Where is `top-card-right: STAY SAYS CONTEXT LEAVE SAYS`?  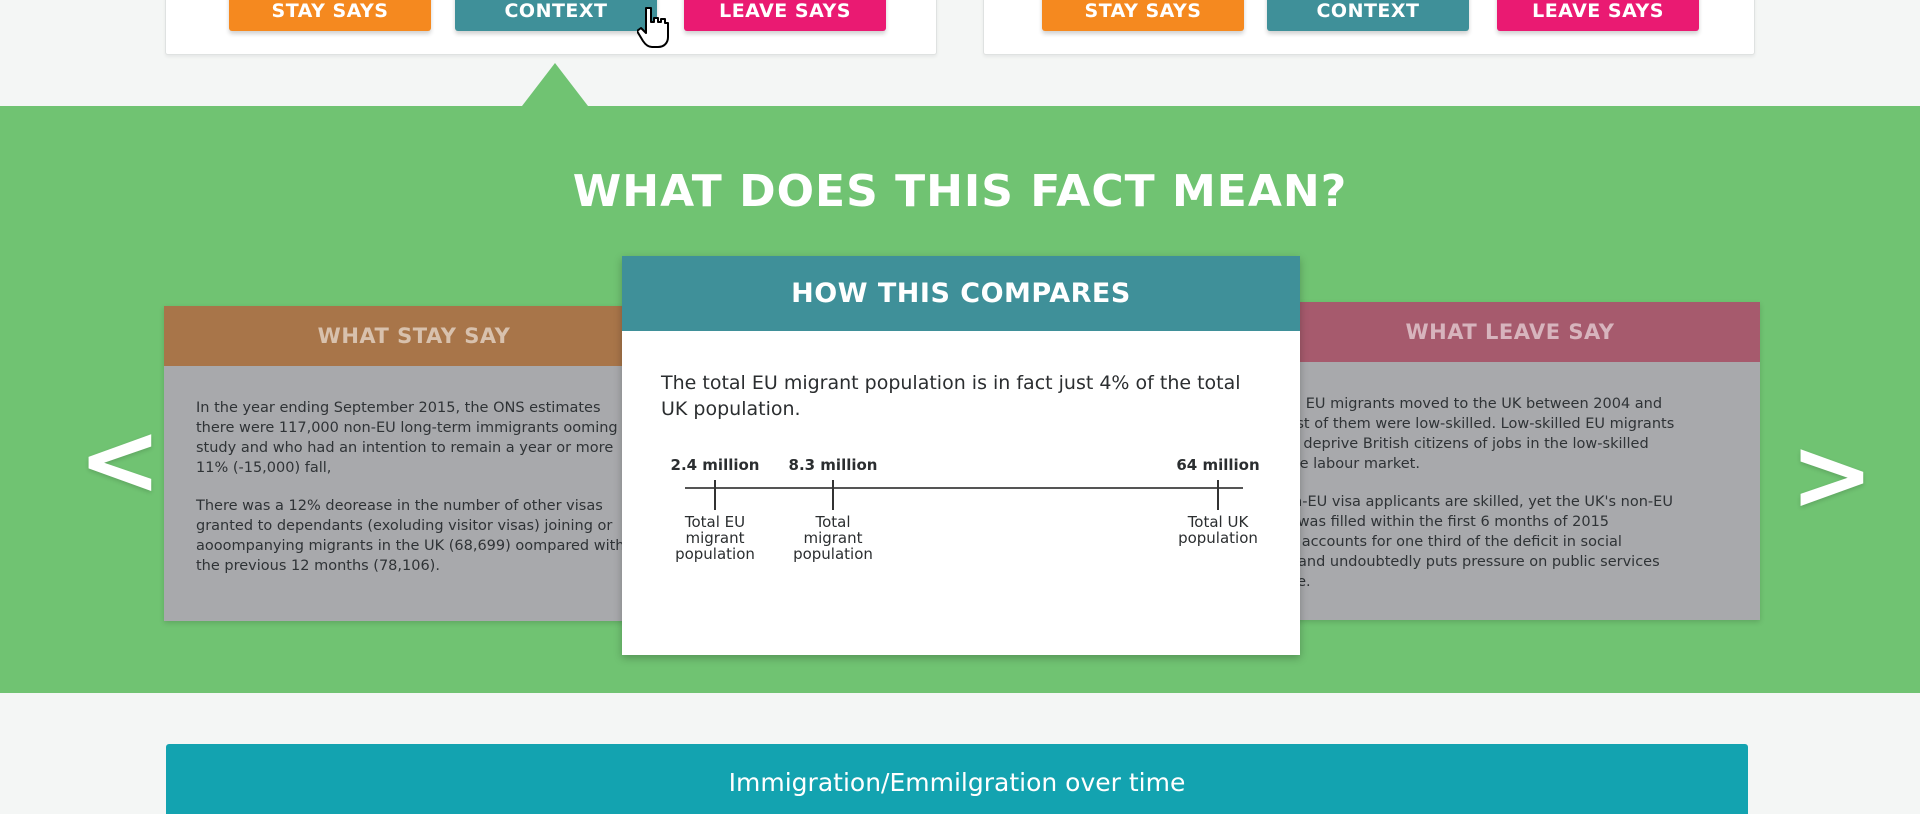
top-card-right: STAY SAYS CONTEXT LEAVE SAYS is located at coordinates (1369, 27).